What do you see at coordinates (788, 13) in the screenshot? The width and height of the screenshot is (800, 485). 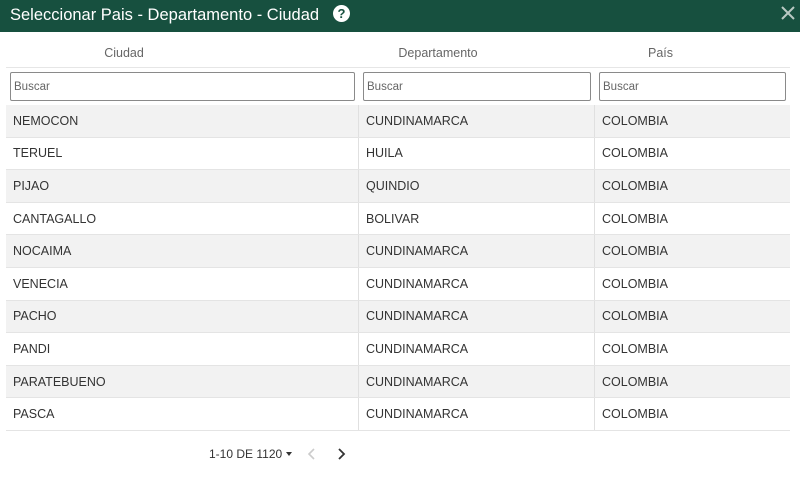 I see `close-icon` at bounding box center [788, 13].